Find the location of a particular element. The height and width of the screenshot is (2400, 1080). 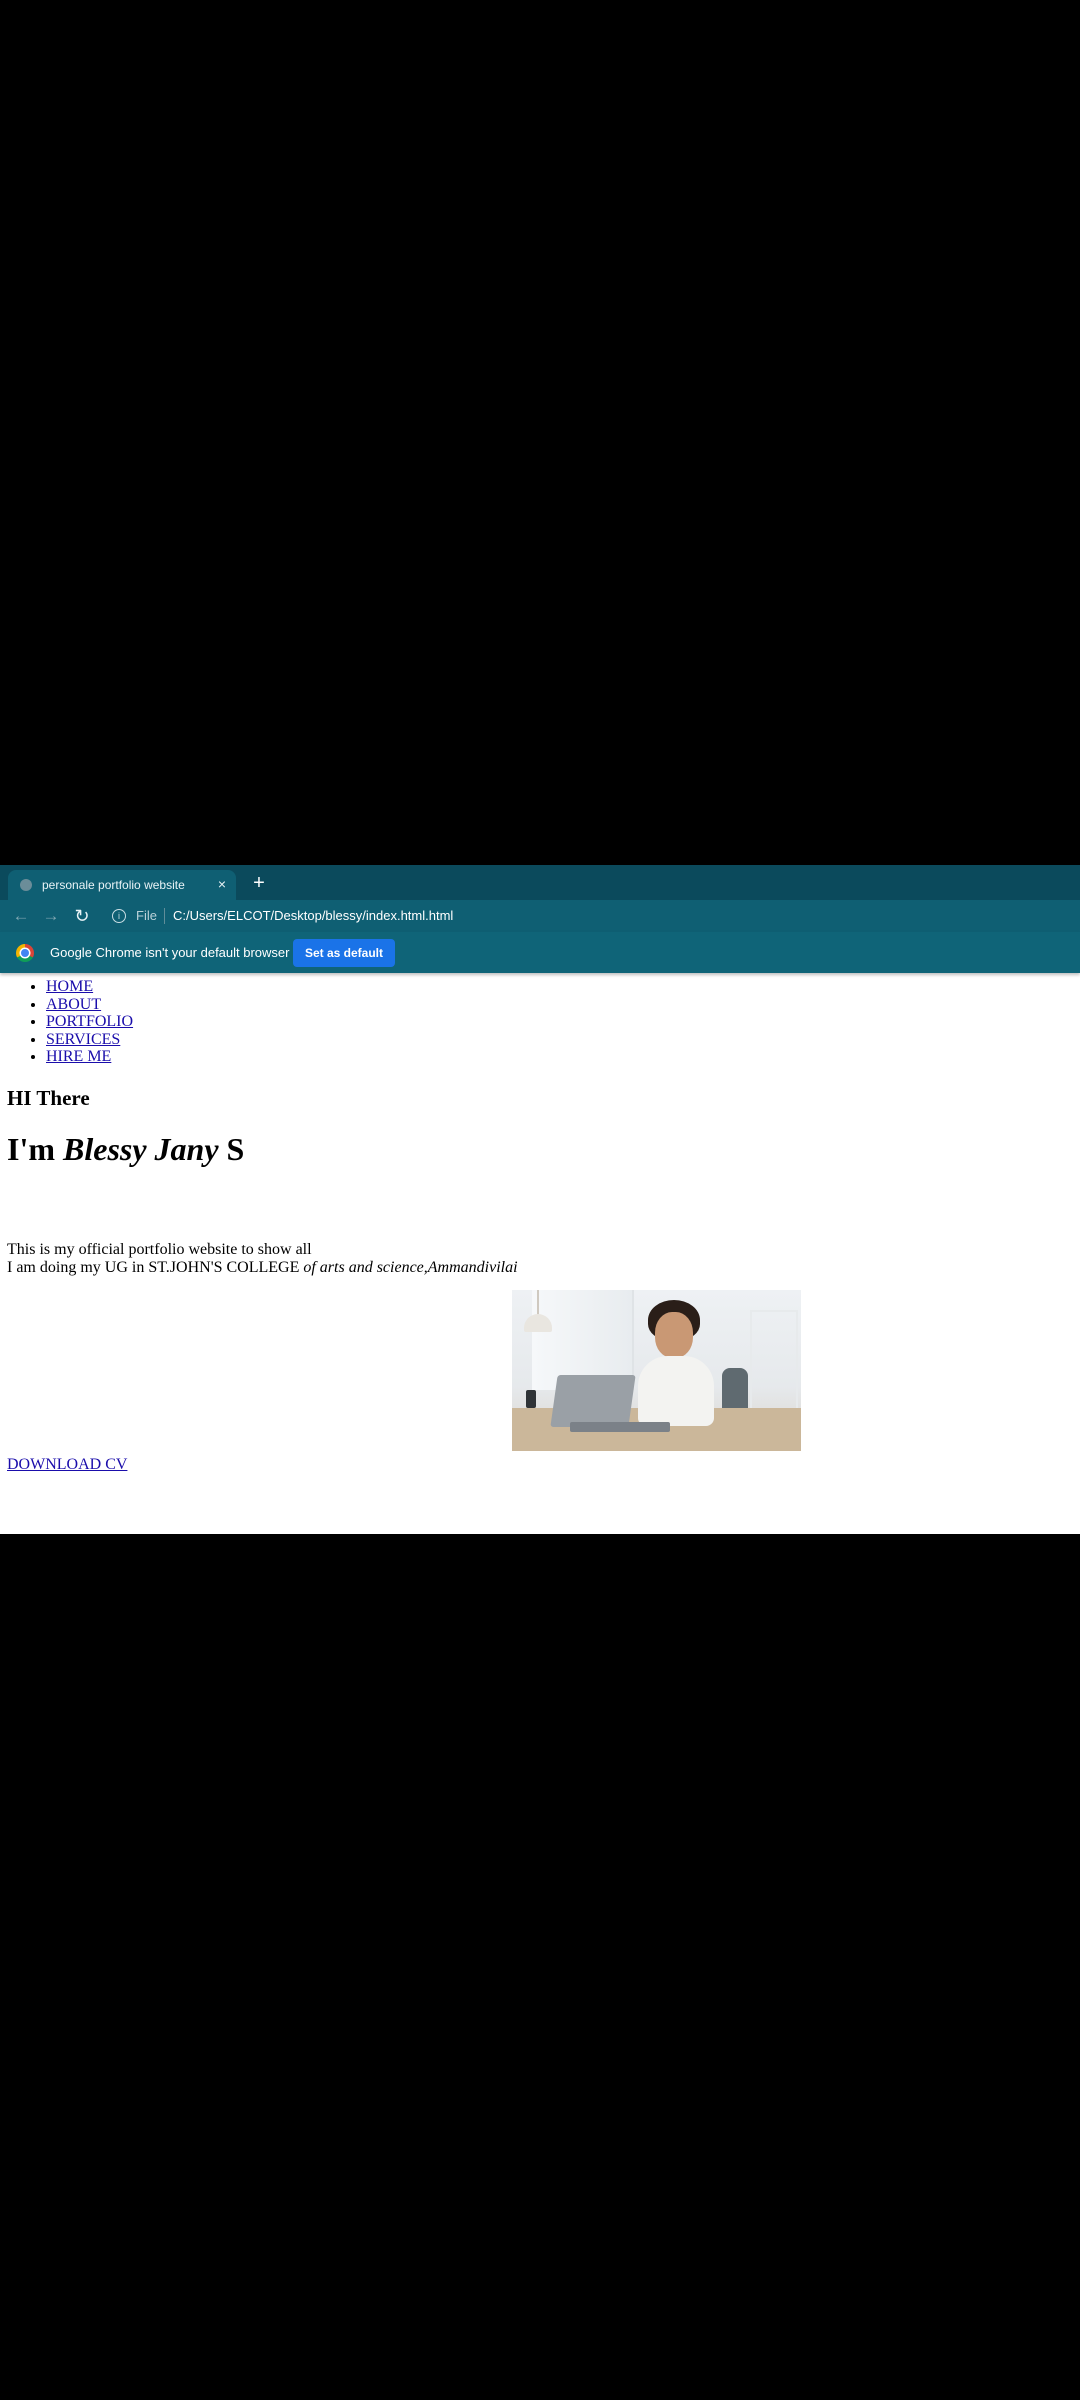

nav-item: ABOUT is located at coordinates (89, 1005).